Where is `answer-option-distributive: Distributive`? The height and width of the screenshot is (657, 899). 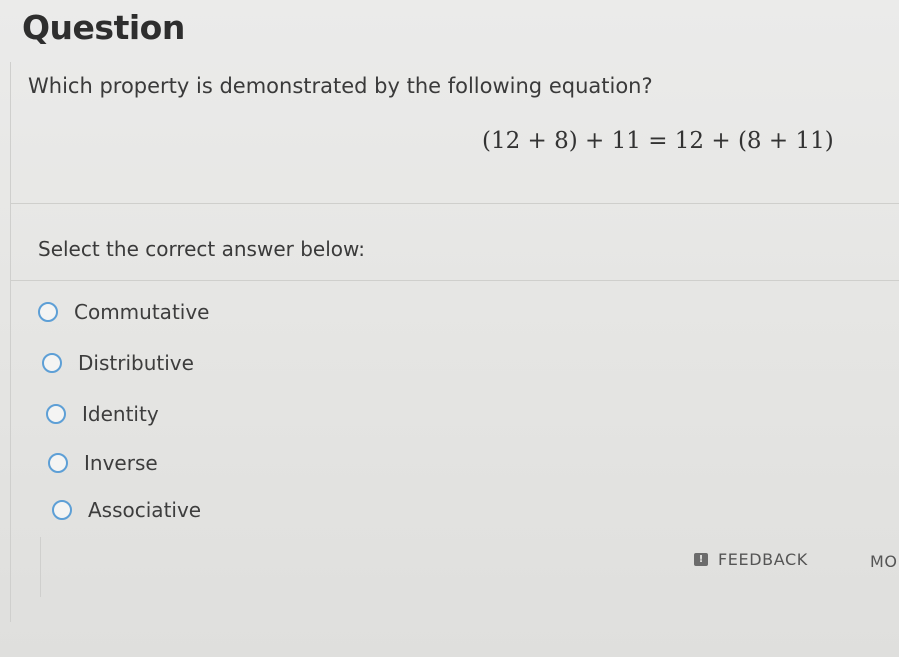 answer-option-distributive: Distributive is located at coordinates (118, 363).